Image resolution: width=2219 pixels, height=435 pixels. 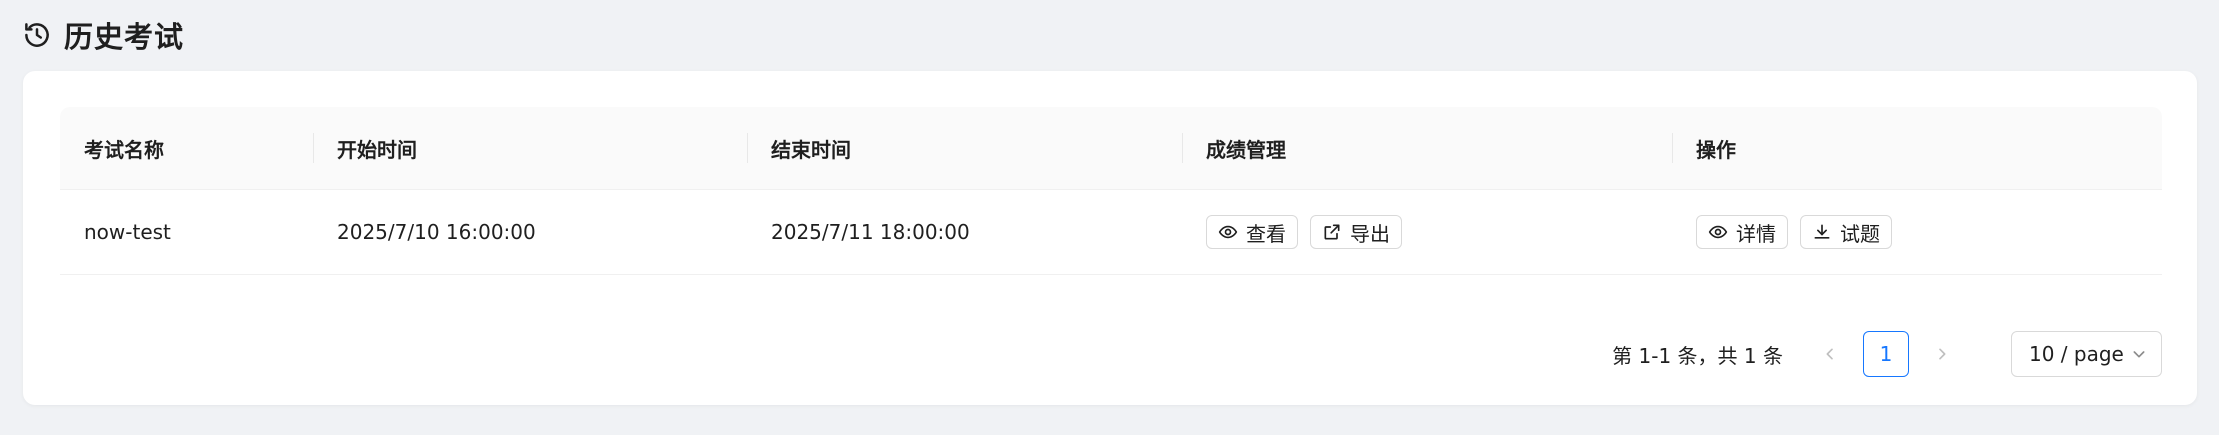 I want to click on next-page-button, so click(x=1942, y=354).